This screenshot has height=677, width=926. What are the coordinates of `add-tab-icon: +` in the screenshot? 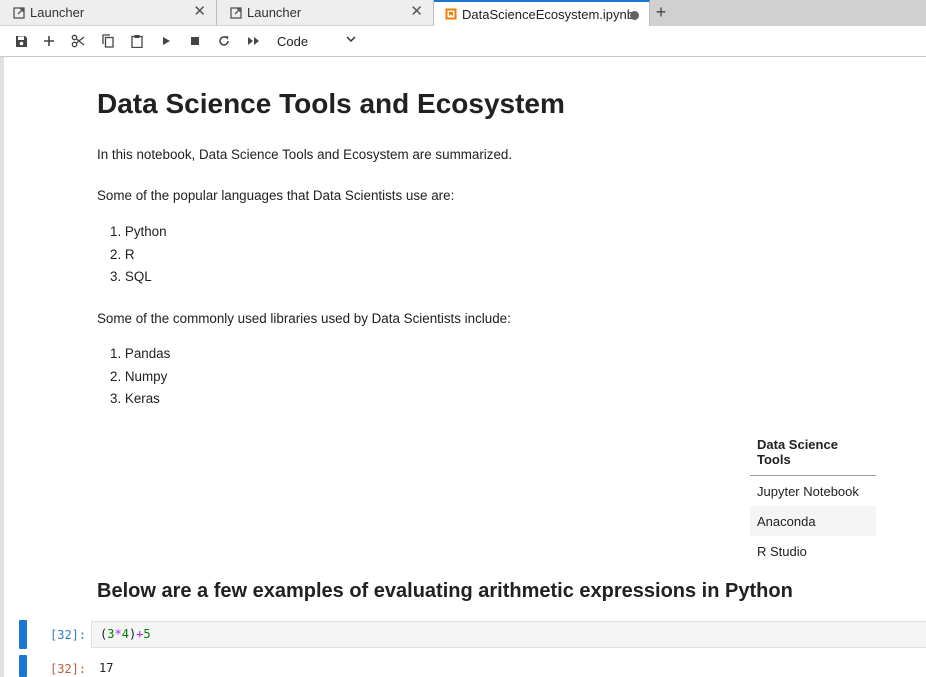 It's located at (661, 12).